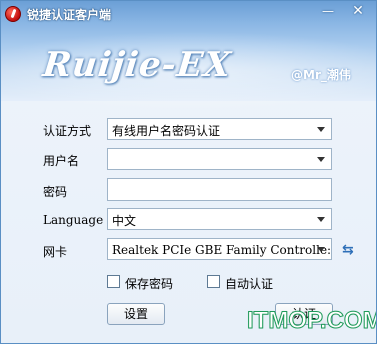 This screenshot has width=377, height=344. Describe the element at coordinates (13, 14) in the screenshot. I see `ruijie-app-icon` at that location.